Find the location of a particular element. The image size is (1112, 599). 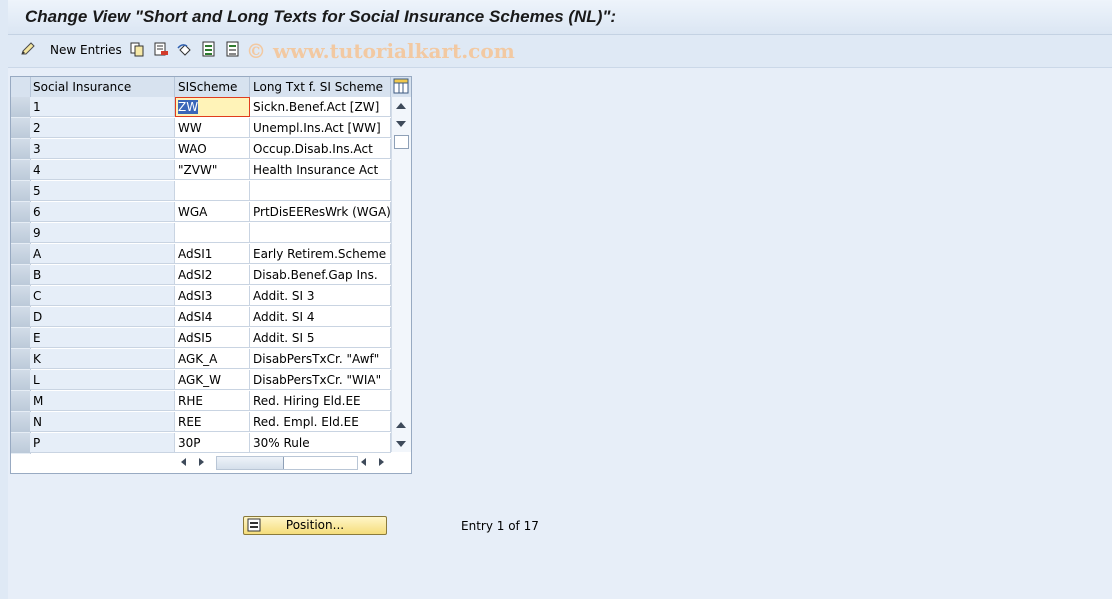

table-row: N REE Red. Empl. Eld.EE is located at coordinates (201, 422).